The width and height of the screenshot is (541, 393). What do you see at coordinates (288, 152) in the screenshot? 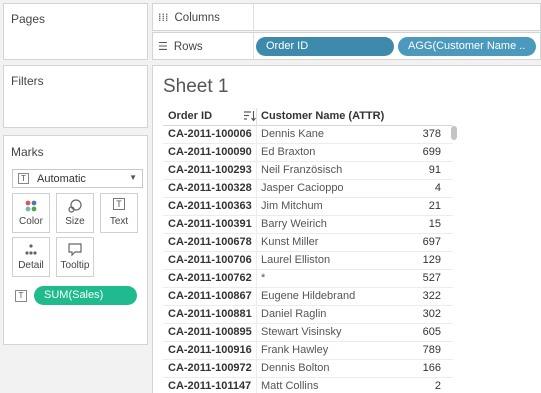
I see `customer-name-cell: Ed Braxton` at bounding box center [288, 152].